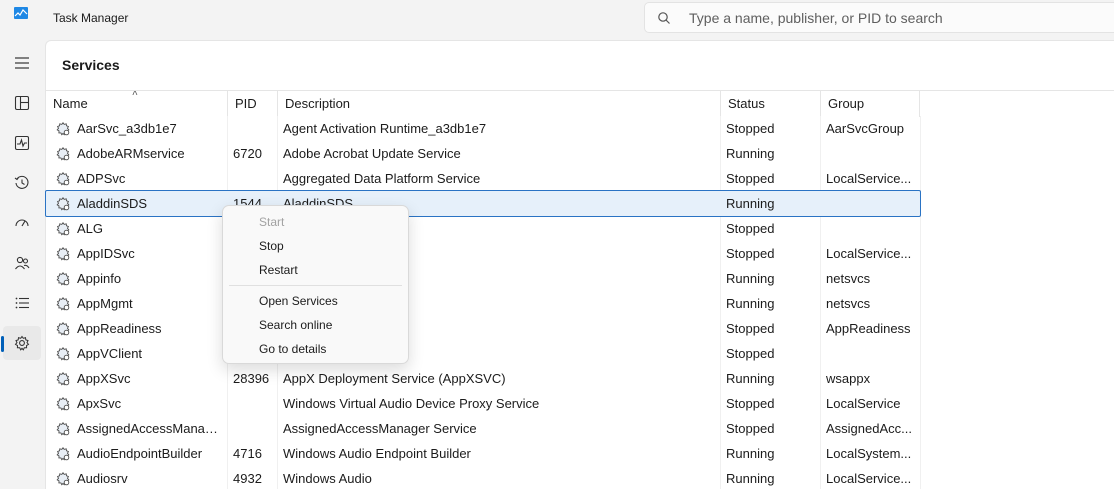  What do you see at coordinates (278, 270) in the screenshot?
I see `context-menu-restart: Restart` at bounding box center [278, 270].